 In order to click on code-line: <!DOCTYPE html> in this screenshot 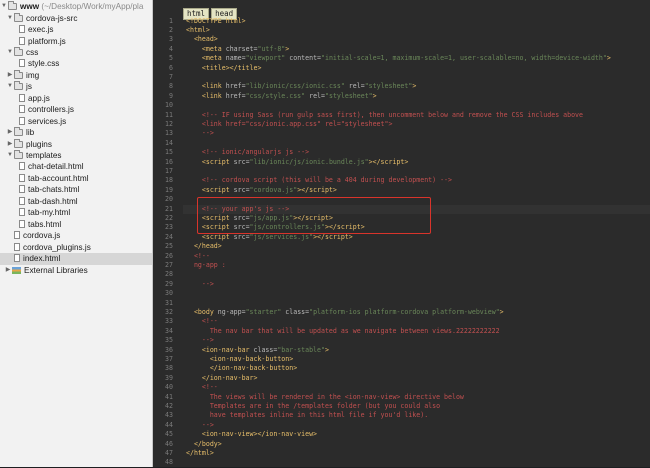, I will do `click(216, 21)`.